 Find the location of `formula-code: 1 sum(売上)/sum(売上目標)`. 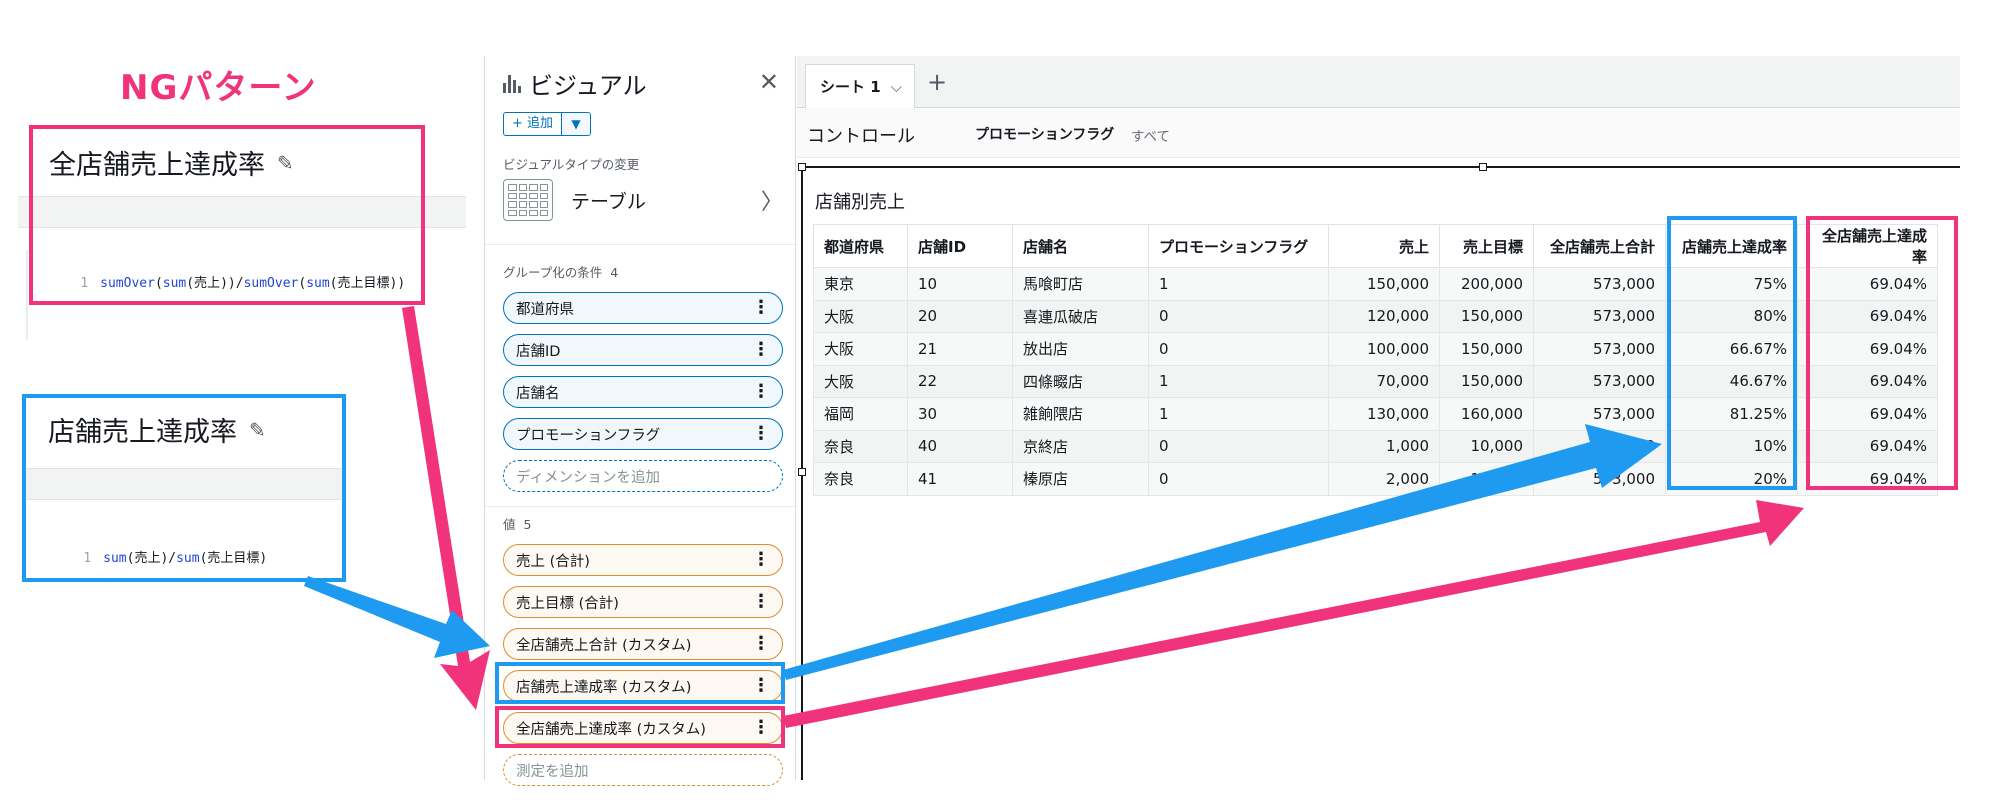

formula-code: 1 sum(売上)/sum(売上目標) is located at coordinates (175, 558).